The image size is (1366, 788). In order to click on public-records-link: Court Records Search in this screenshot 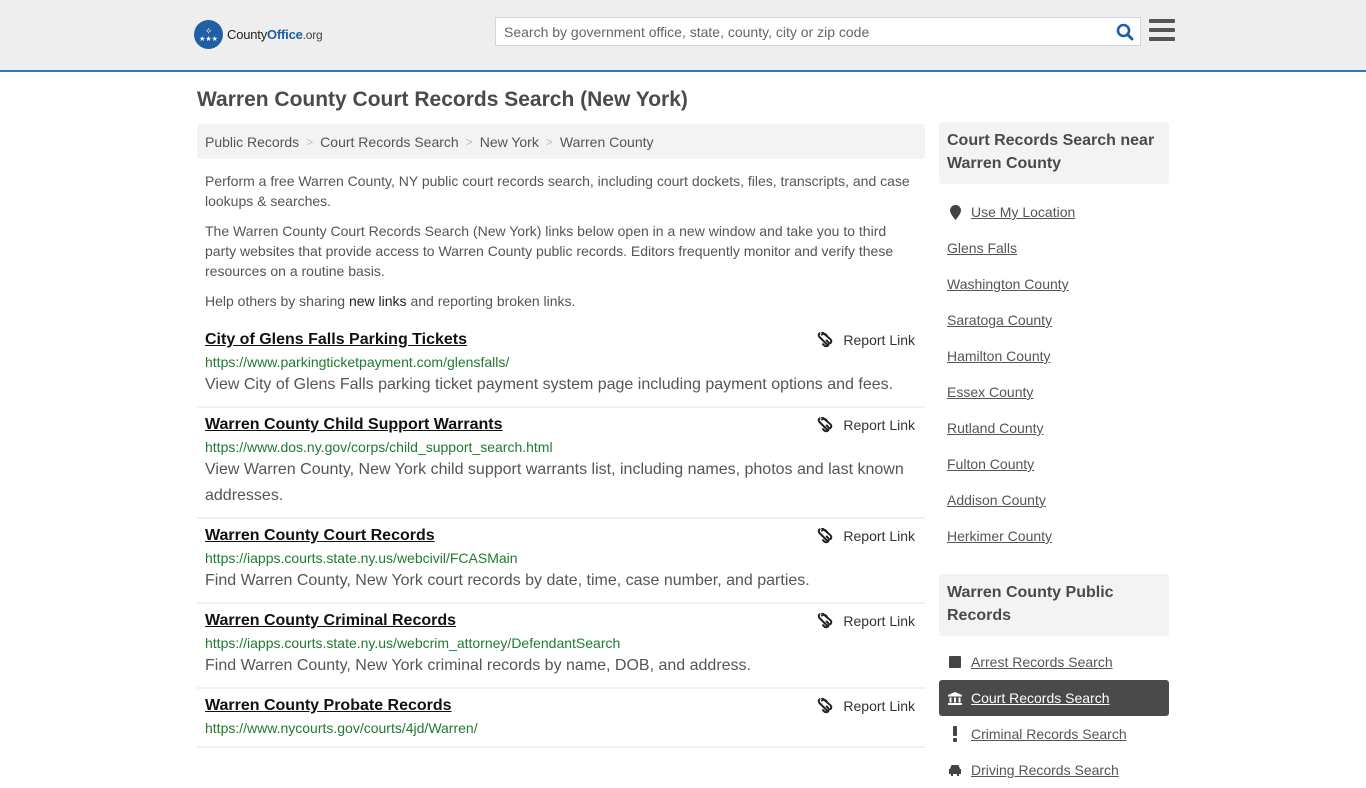, I will do `click(1040, 698)`.